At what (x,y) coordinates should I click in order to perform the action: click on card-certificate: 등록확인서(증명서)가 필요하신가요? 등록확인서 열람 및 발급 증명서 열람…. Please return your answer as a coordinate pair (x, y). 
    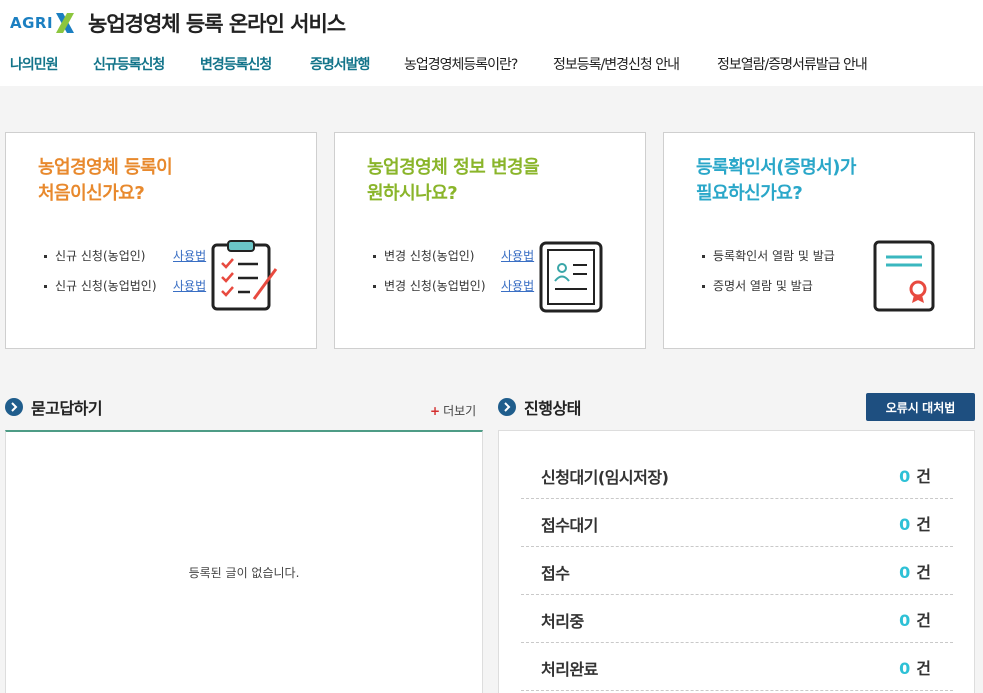
    Looking at the image, I should click on (819, 240).